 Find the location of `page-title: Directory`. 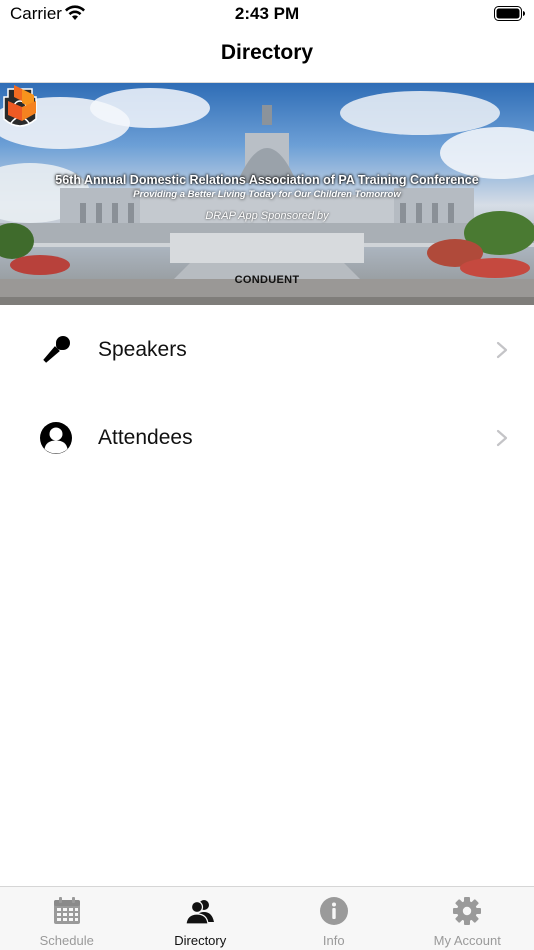

page-title: Directory is located at coordinates (267, 52).